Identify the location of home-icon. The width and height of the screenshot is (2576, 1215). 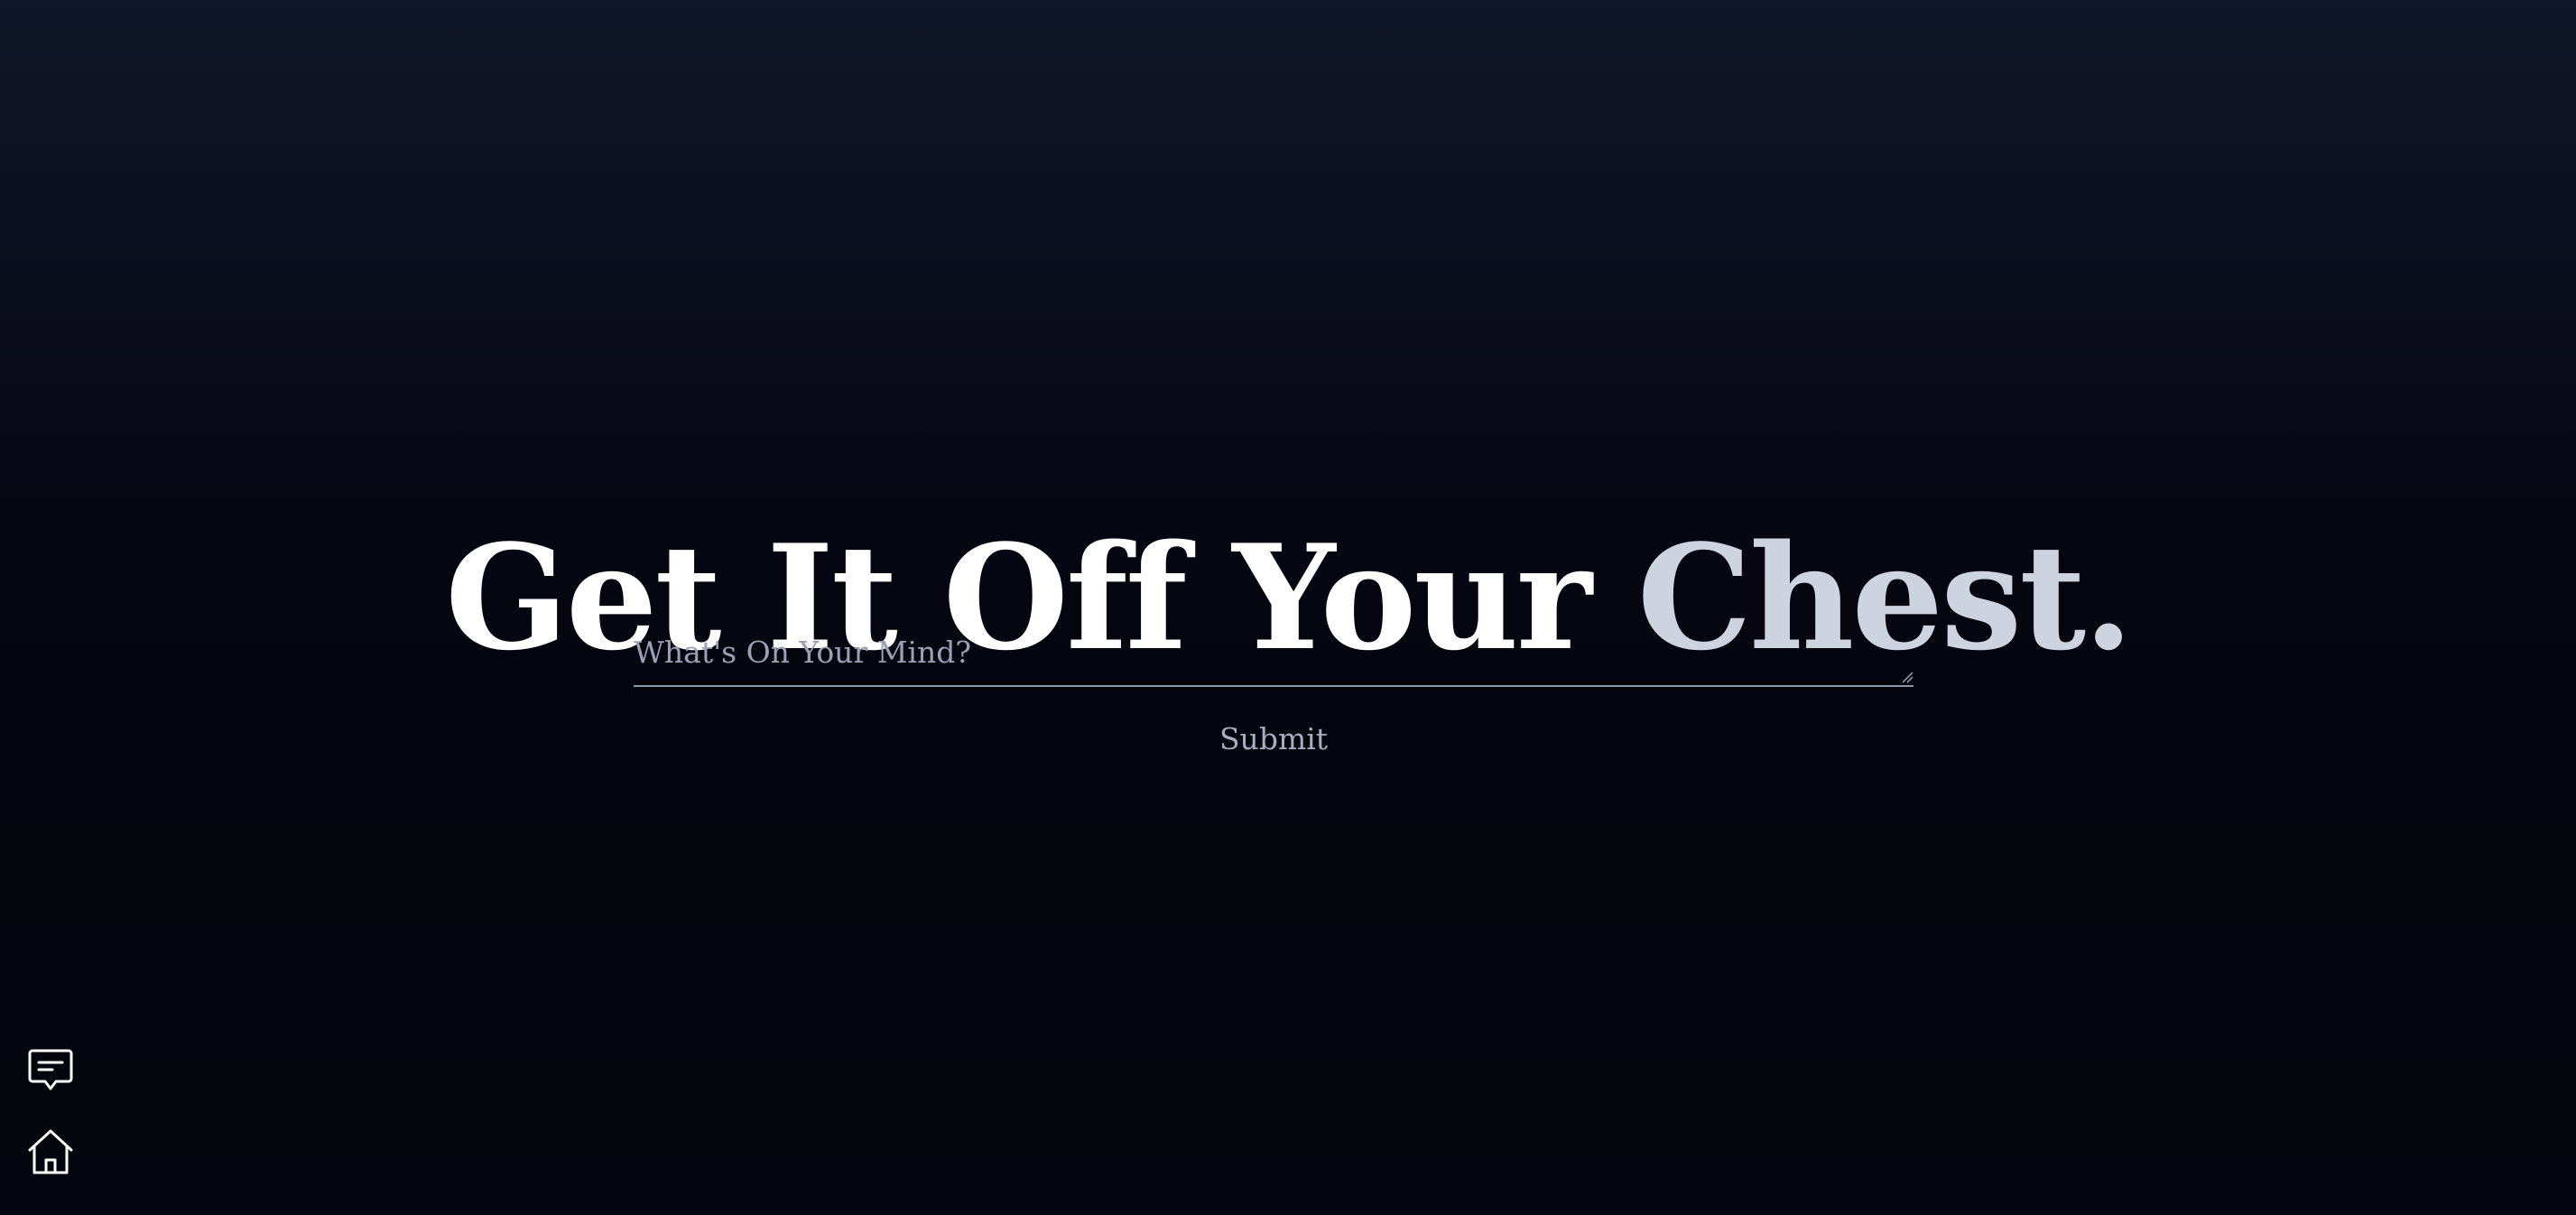
(50, 1152).